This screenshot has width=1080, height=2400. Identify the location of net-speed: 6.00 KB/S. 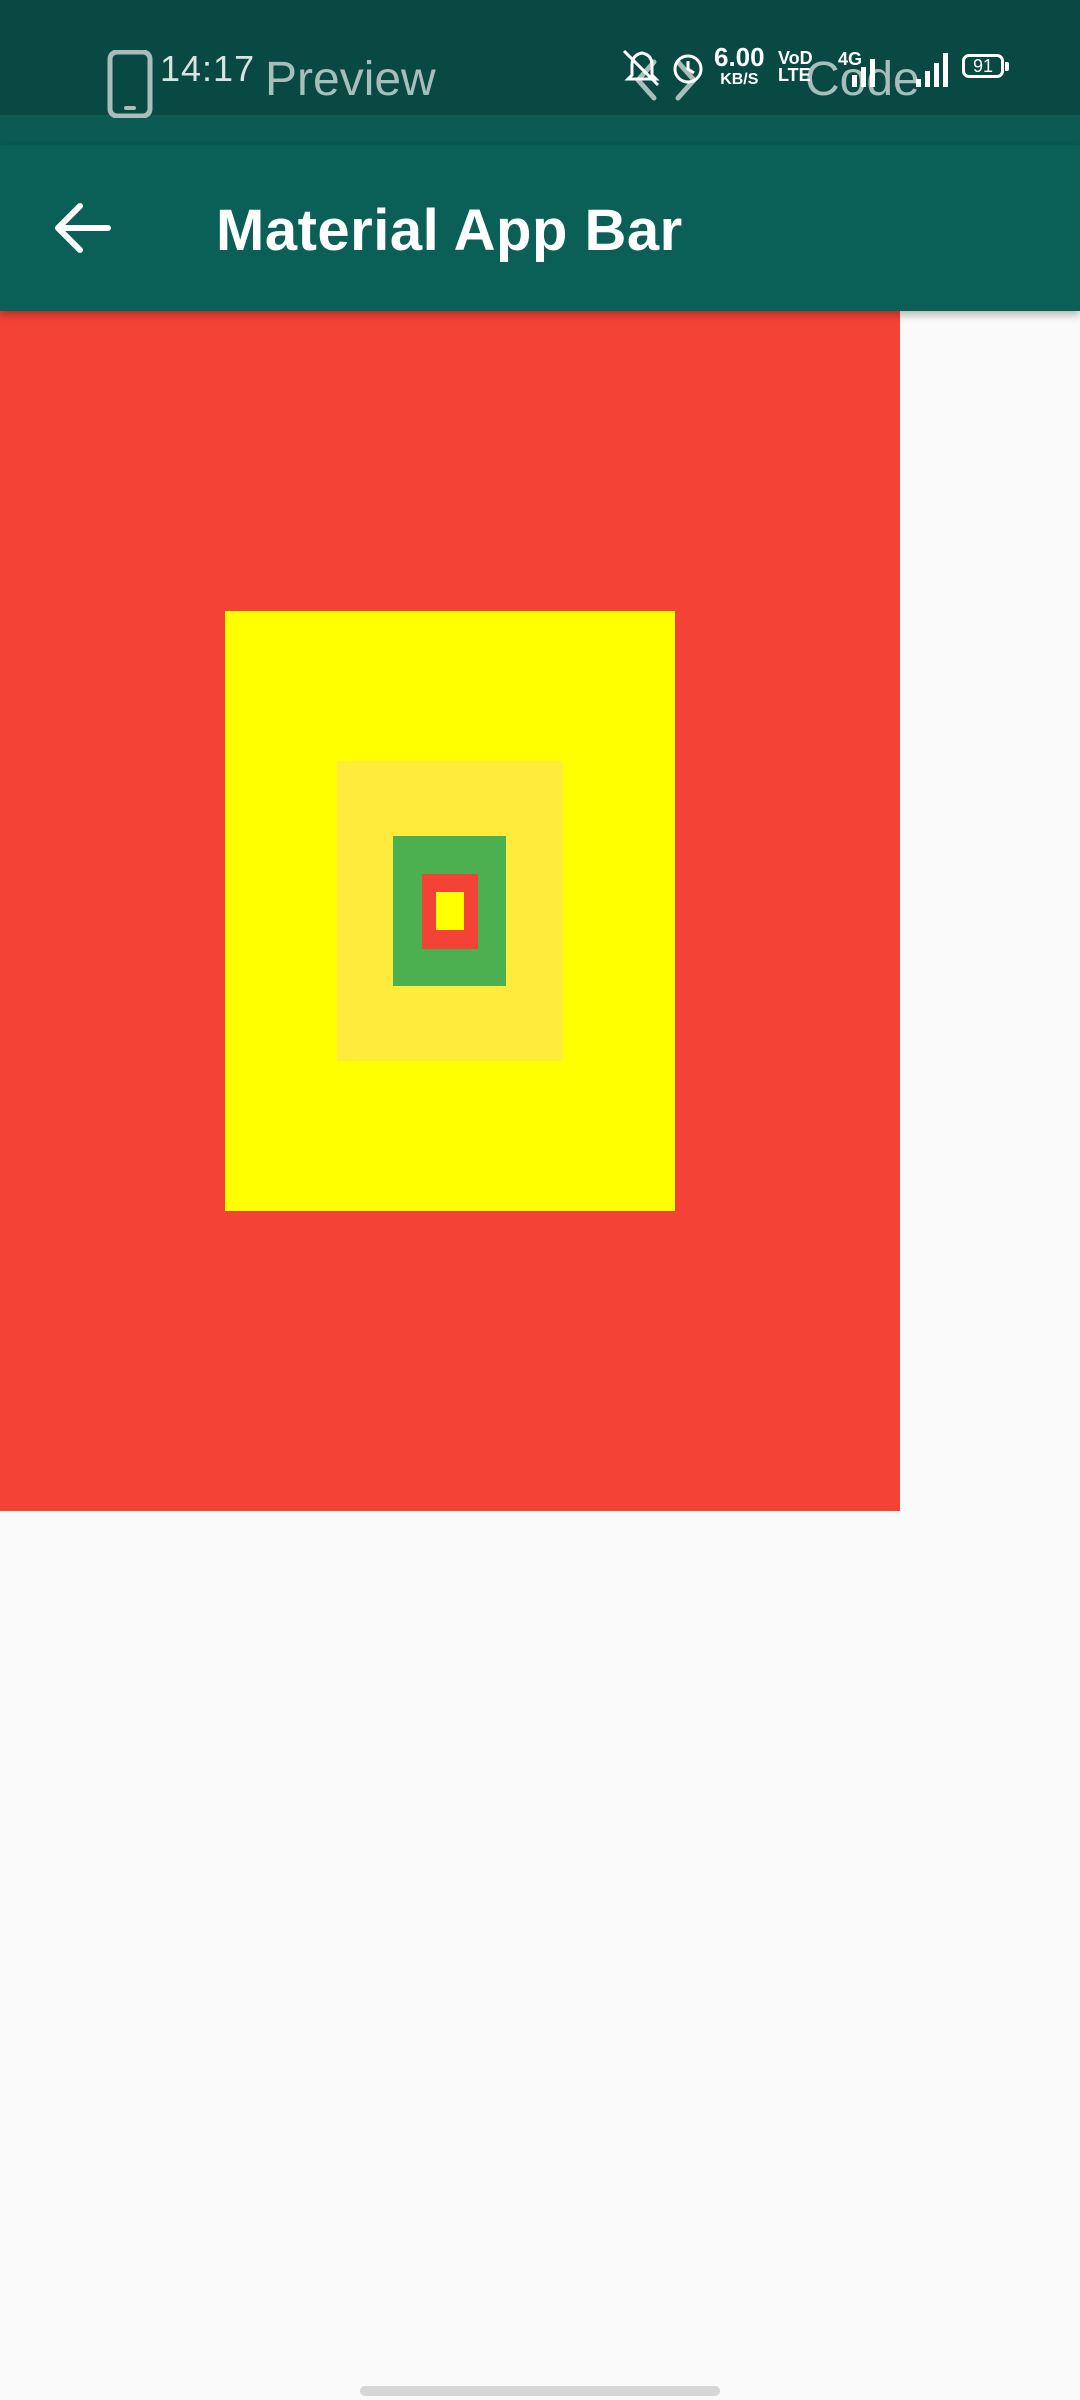
(739, 66).